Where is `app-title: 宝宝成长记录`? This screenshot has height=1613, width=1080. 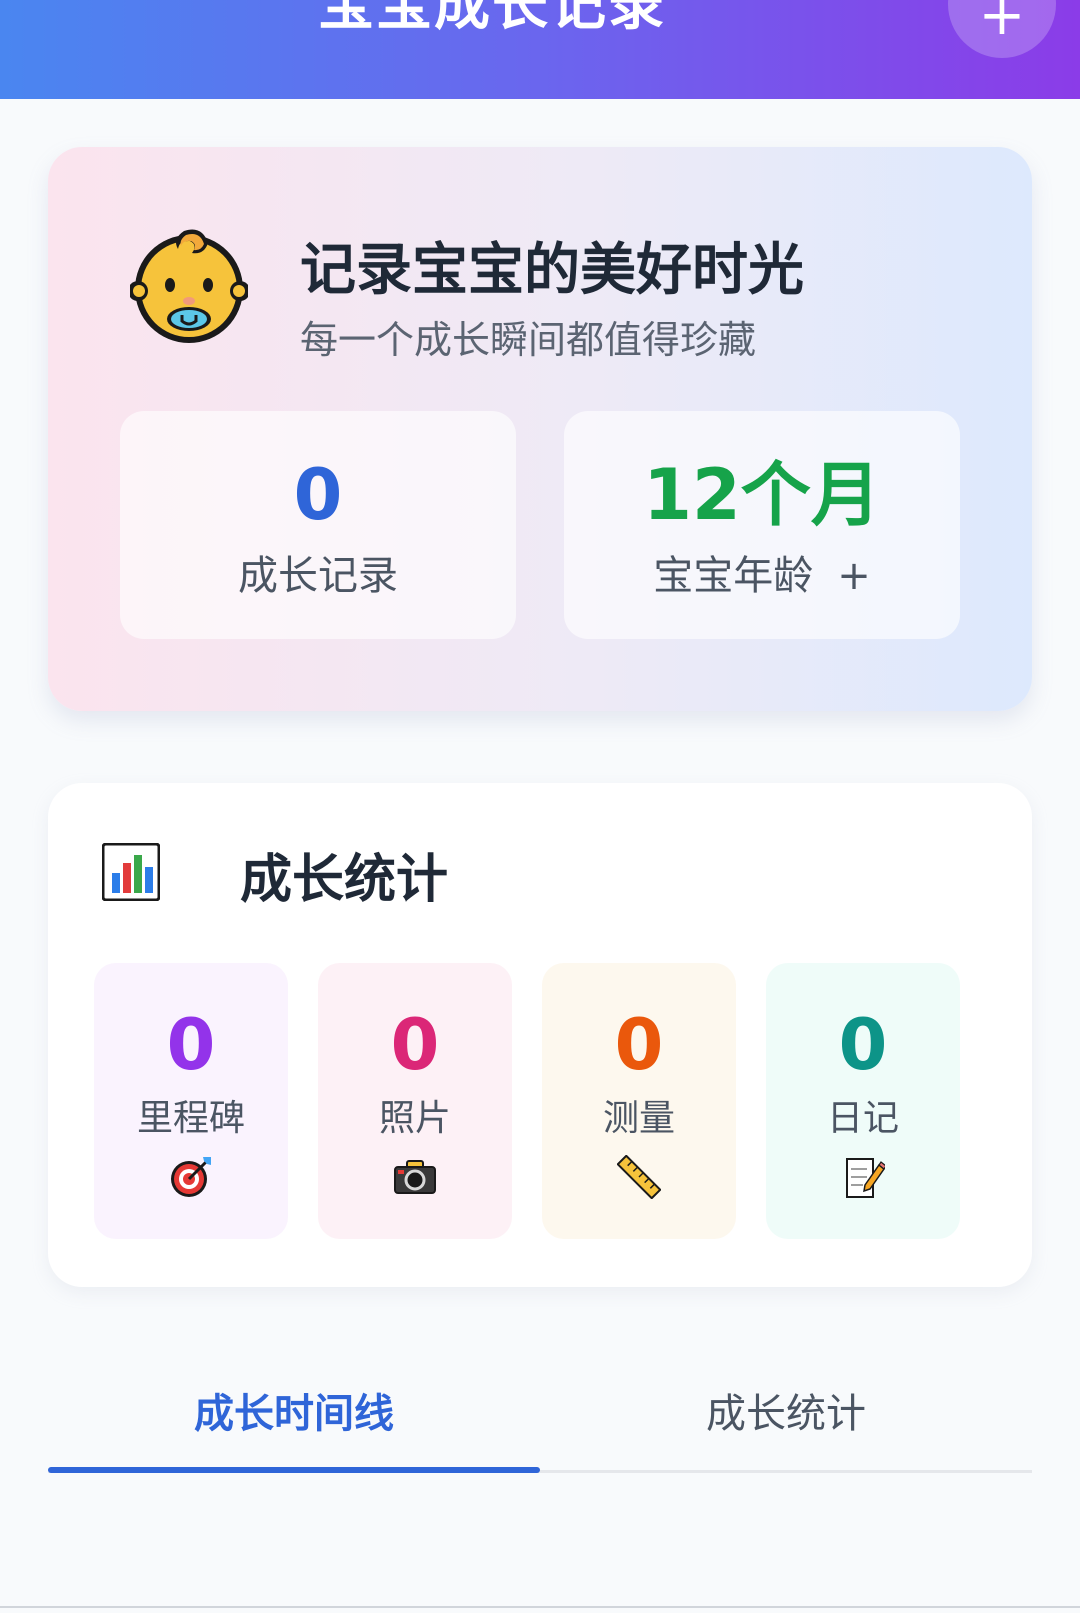 app-title: 宝宝成长记录 is located at coordinates (492, 19).